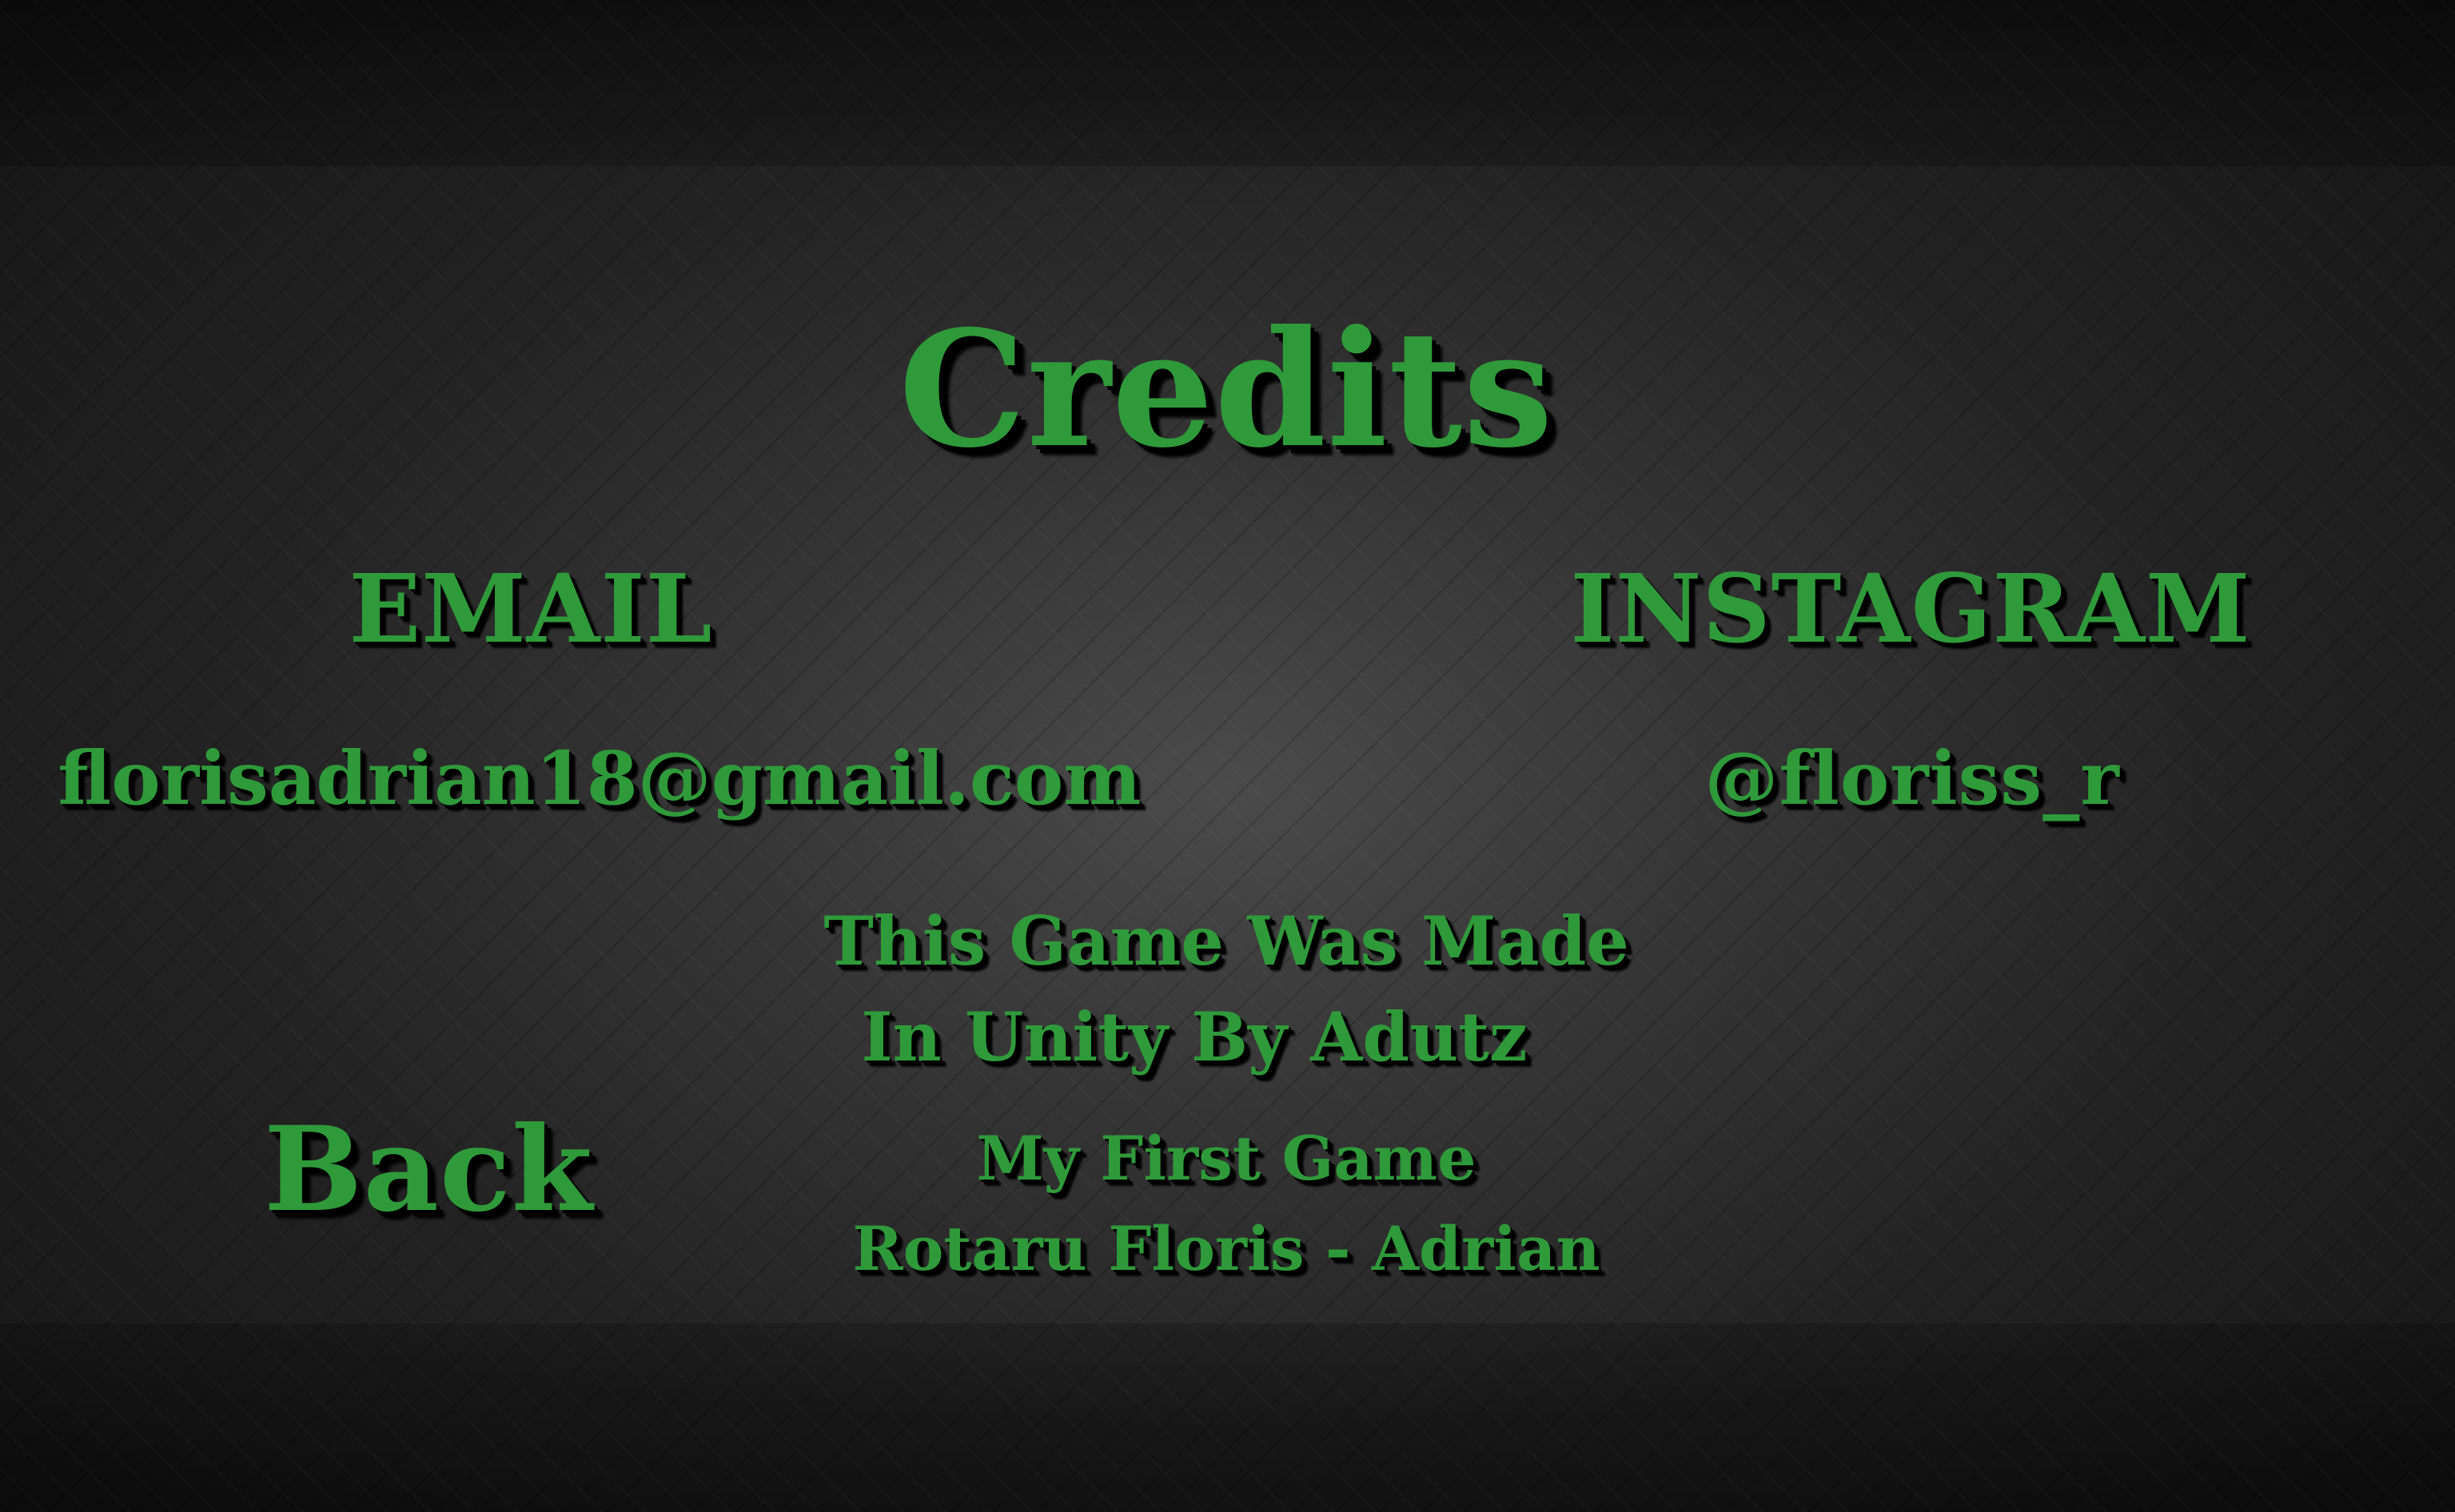  What do you see at coordinates (1226, 941) in the screenshot?
I see `made-with-line-1: This Game Was Made` at bounding box center [1226, 941].